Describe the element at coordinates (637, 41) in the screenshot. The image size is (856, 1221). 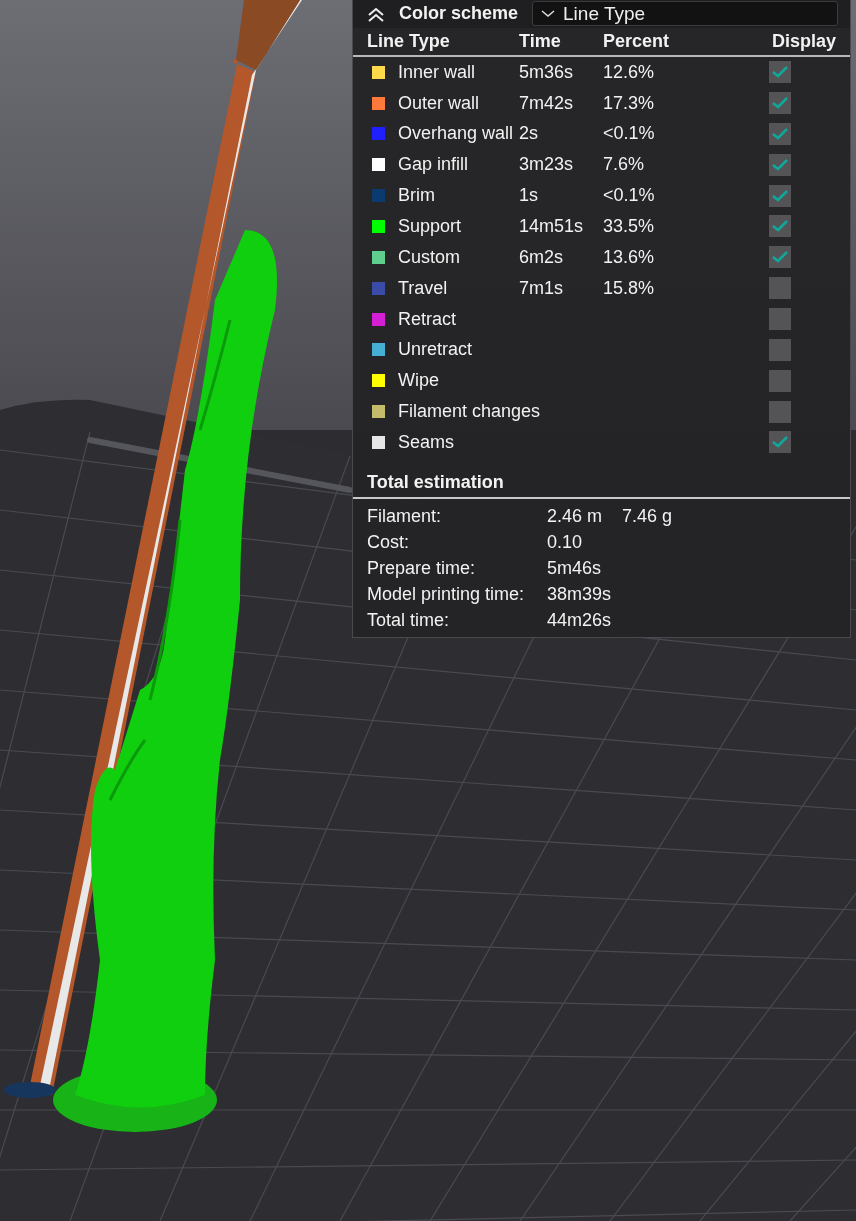
I see `column-header: Percent` at that location.